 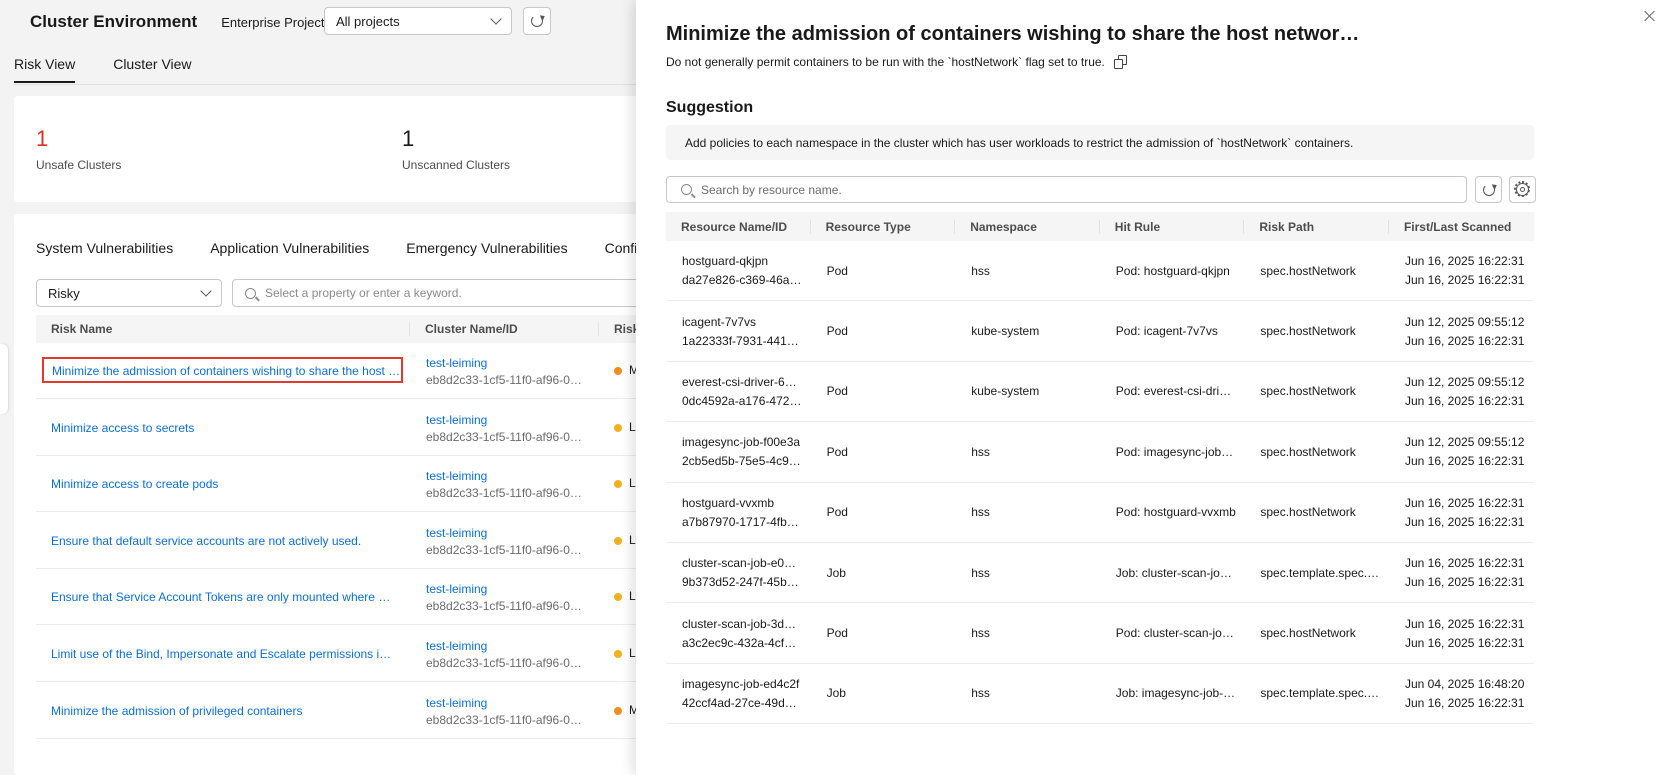 I want to click on chevron-down-icon, so click(x=206, y=291).